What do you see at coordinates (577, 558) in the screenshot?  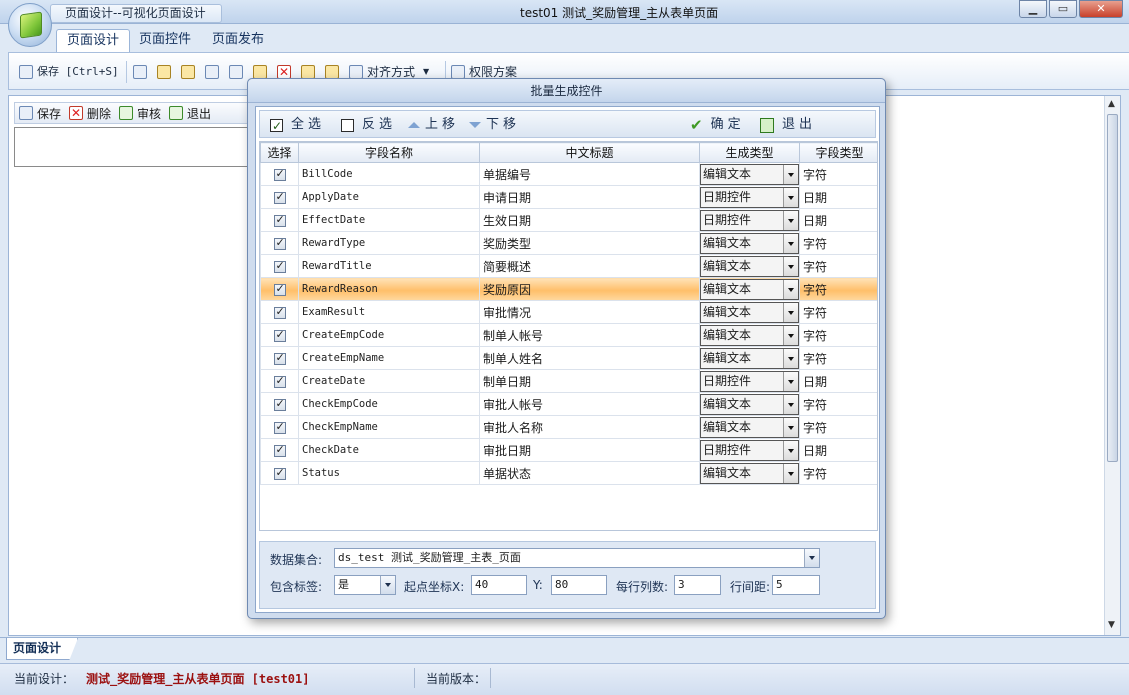 I see `dataset-select: ds_test 测试_奖励管理_主表_页面` at bounding box center [577, 558].